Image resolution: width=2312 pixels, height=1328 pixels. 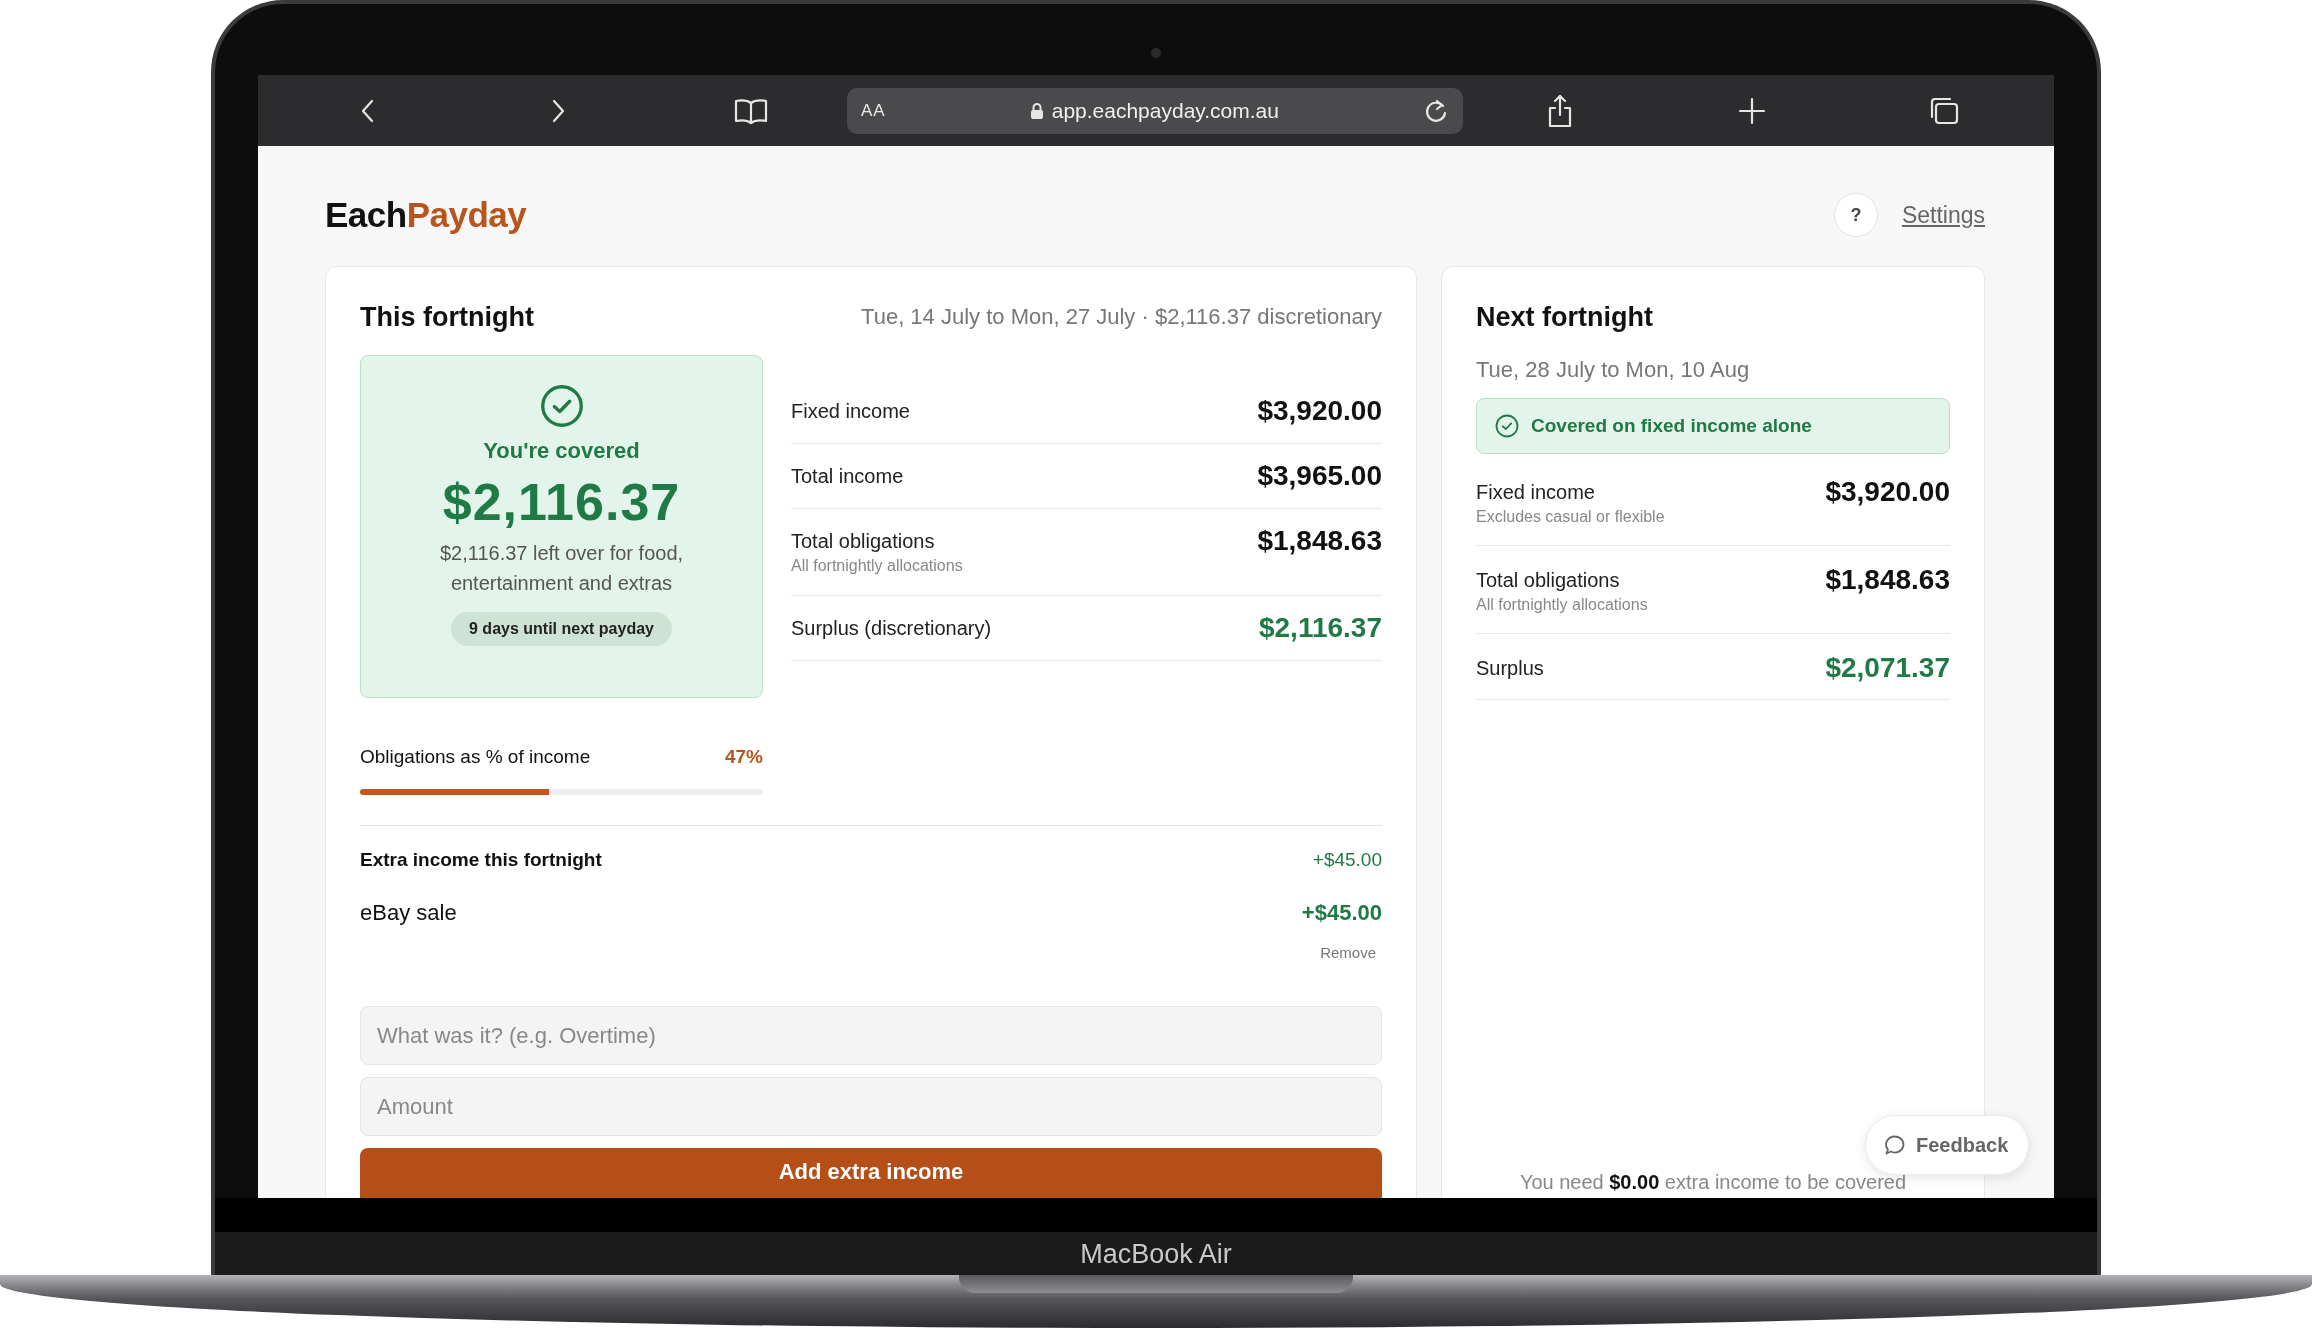 I want to click on share-icon, so click(x=1560, y=110).